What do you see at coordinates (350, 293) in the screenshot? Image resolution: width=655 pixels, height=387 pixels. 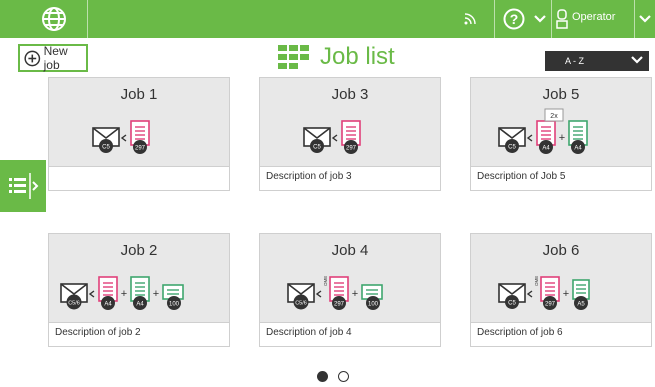 I see `job-config-icons: C5/6 OME 297 + 100` at bounding box center [350, 293].